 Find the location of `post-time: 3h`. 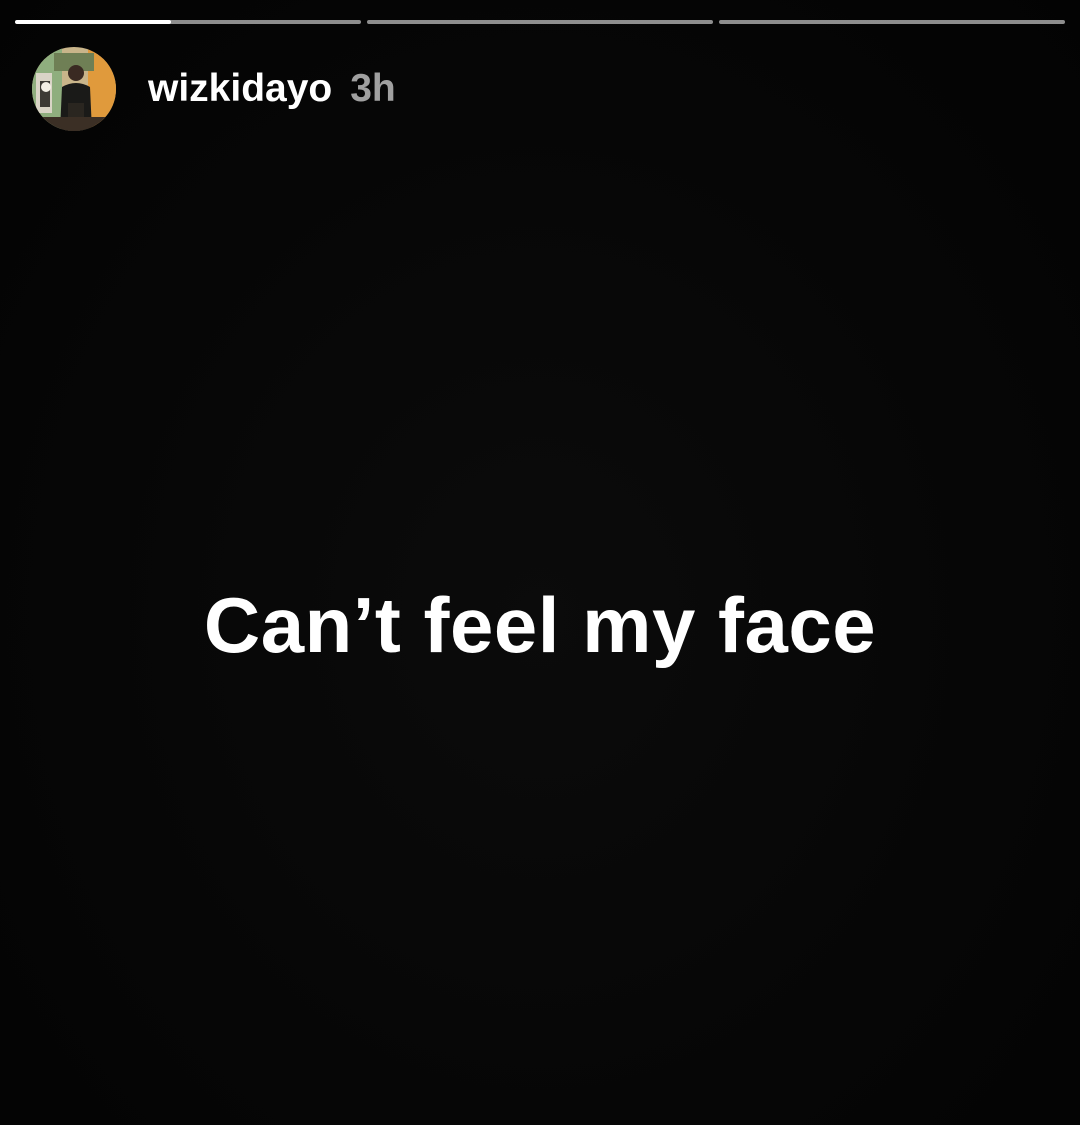

post-time: 3h is located at coordinates (373, 88).